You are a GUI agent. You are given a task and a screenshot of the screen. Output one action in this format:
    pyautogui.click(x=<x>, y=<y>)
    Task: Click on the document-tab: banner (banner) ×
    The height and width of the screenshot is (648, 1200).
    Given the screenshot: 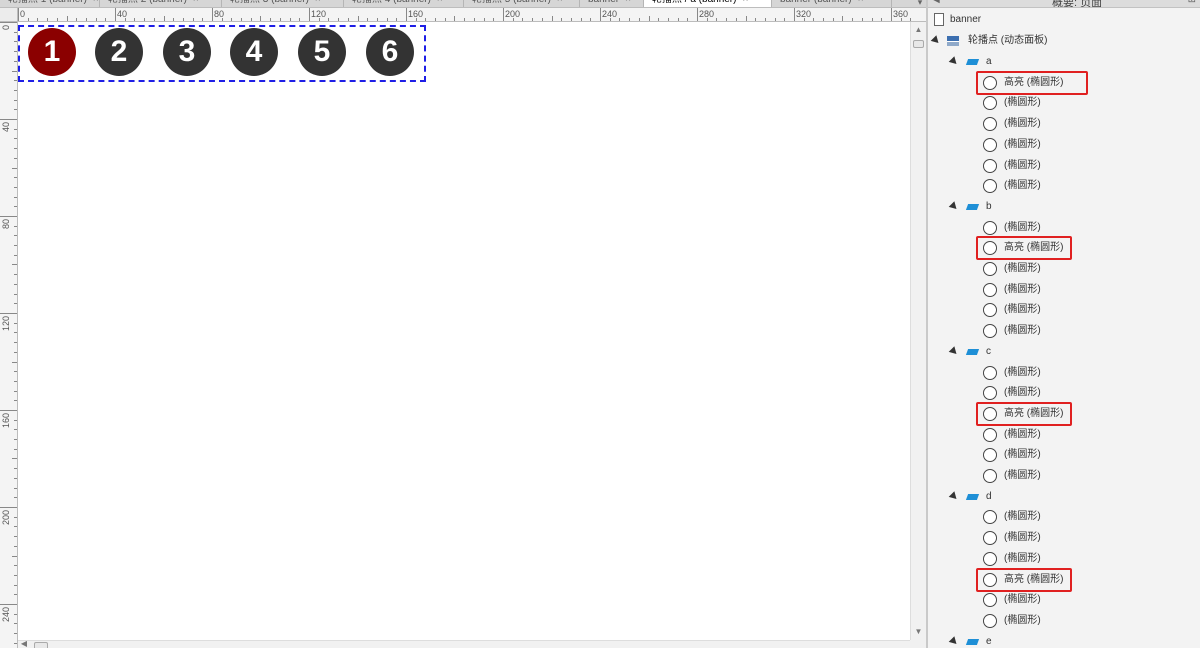 What is the action you would take?
    pyautogui.click(x=832, y=3)
    